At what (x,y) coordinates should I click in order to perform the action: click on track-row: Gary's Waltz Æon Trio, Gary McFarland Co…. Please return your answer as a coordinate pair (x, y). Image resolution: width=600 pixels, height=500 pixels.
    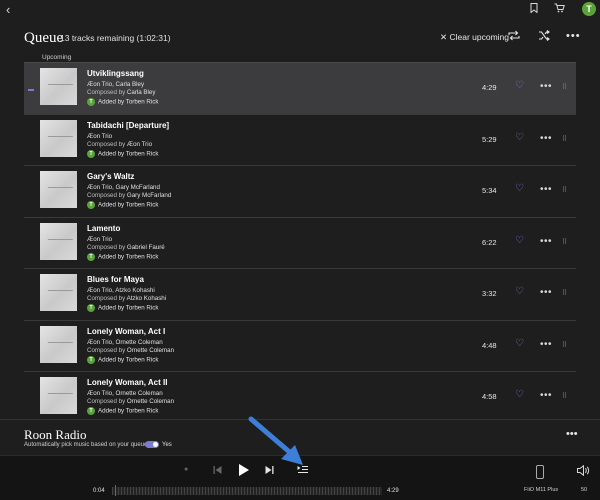
    Looking at the image, I should click on (300, 192).